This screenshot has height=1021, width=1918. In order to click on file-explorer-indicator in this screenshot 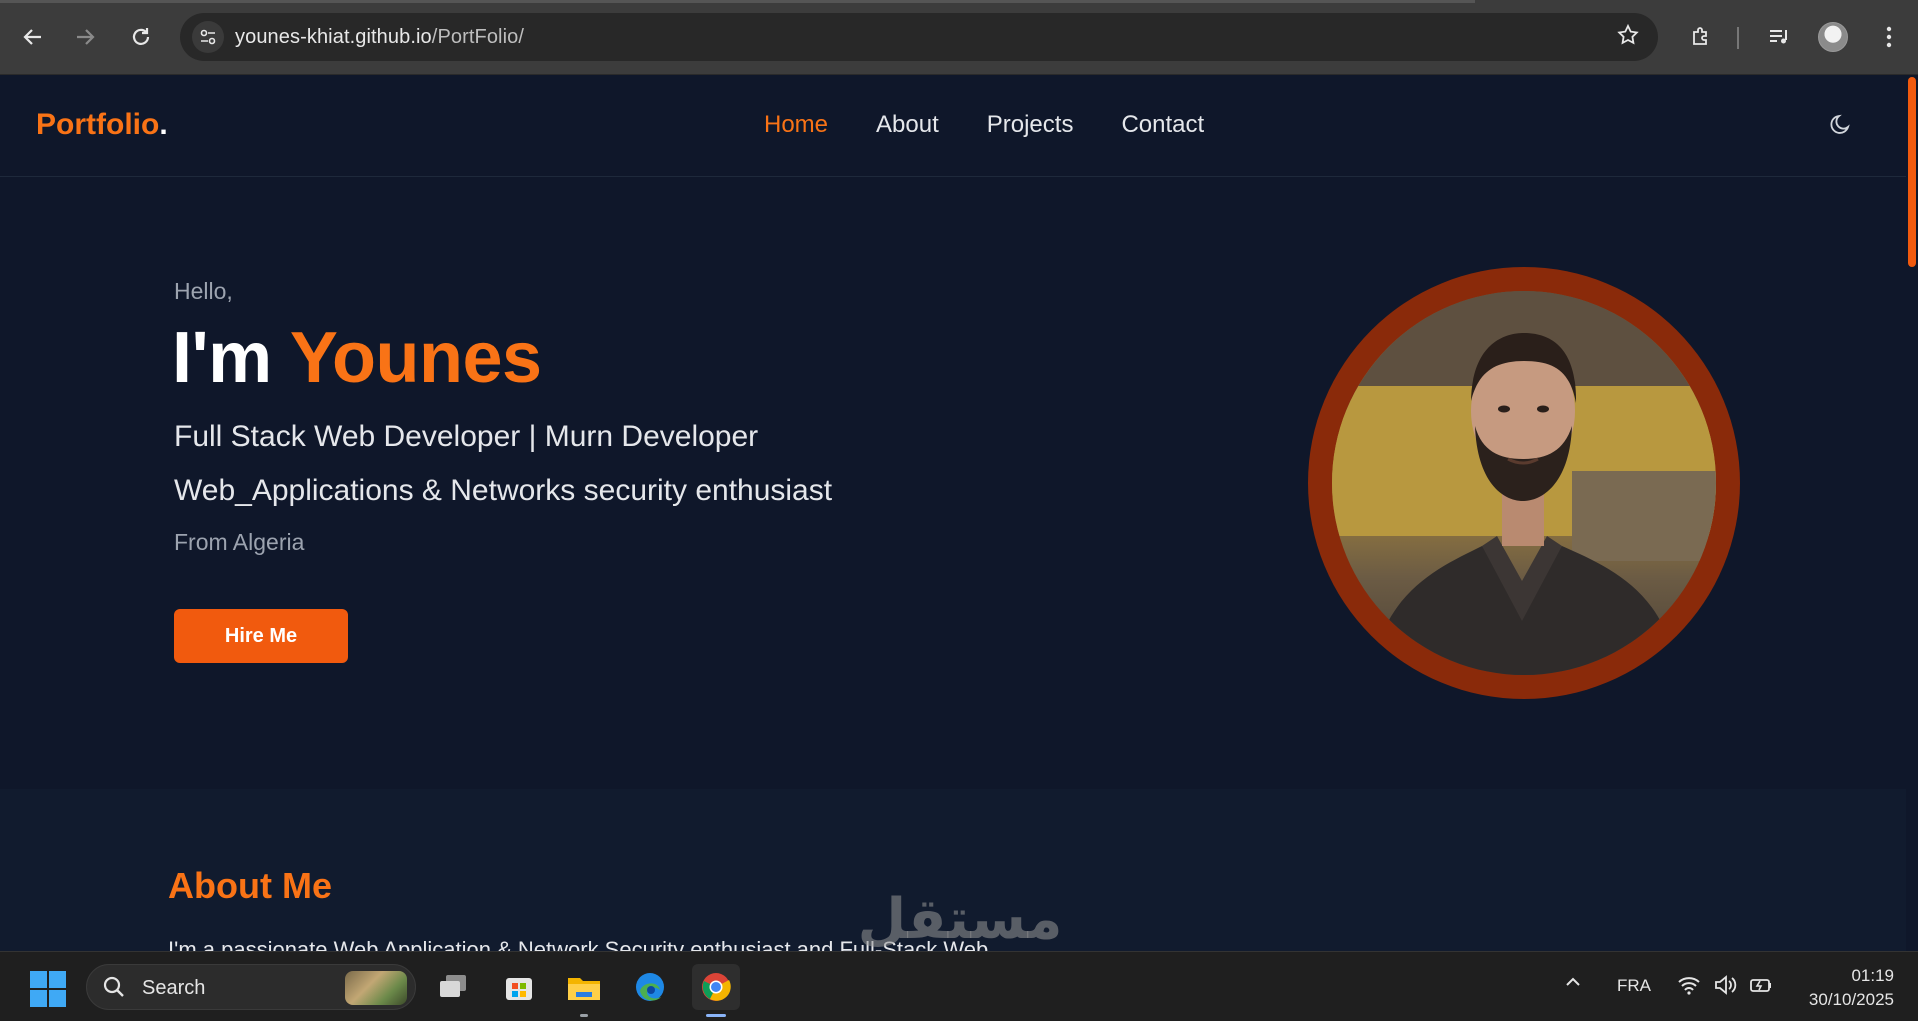, I will do `click(584, 1015)`.